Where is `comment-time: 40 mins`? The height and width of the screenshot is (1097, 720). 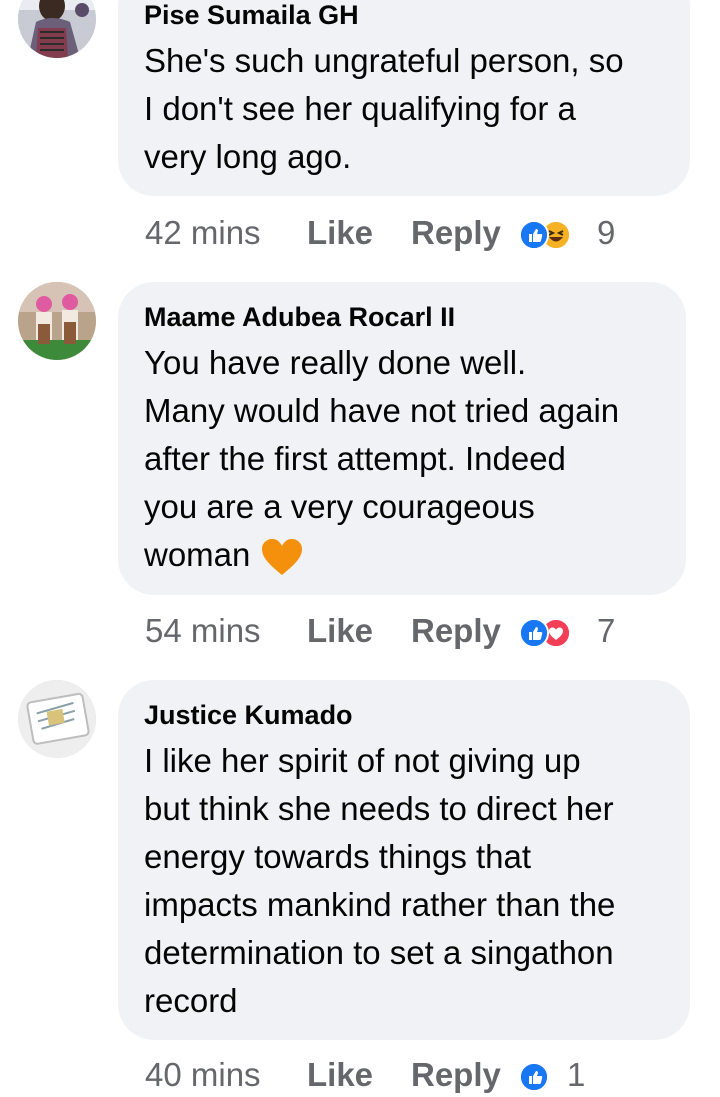
comment-time: 40 mins is located at coordinates (203, 1075).